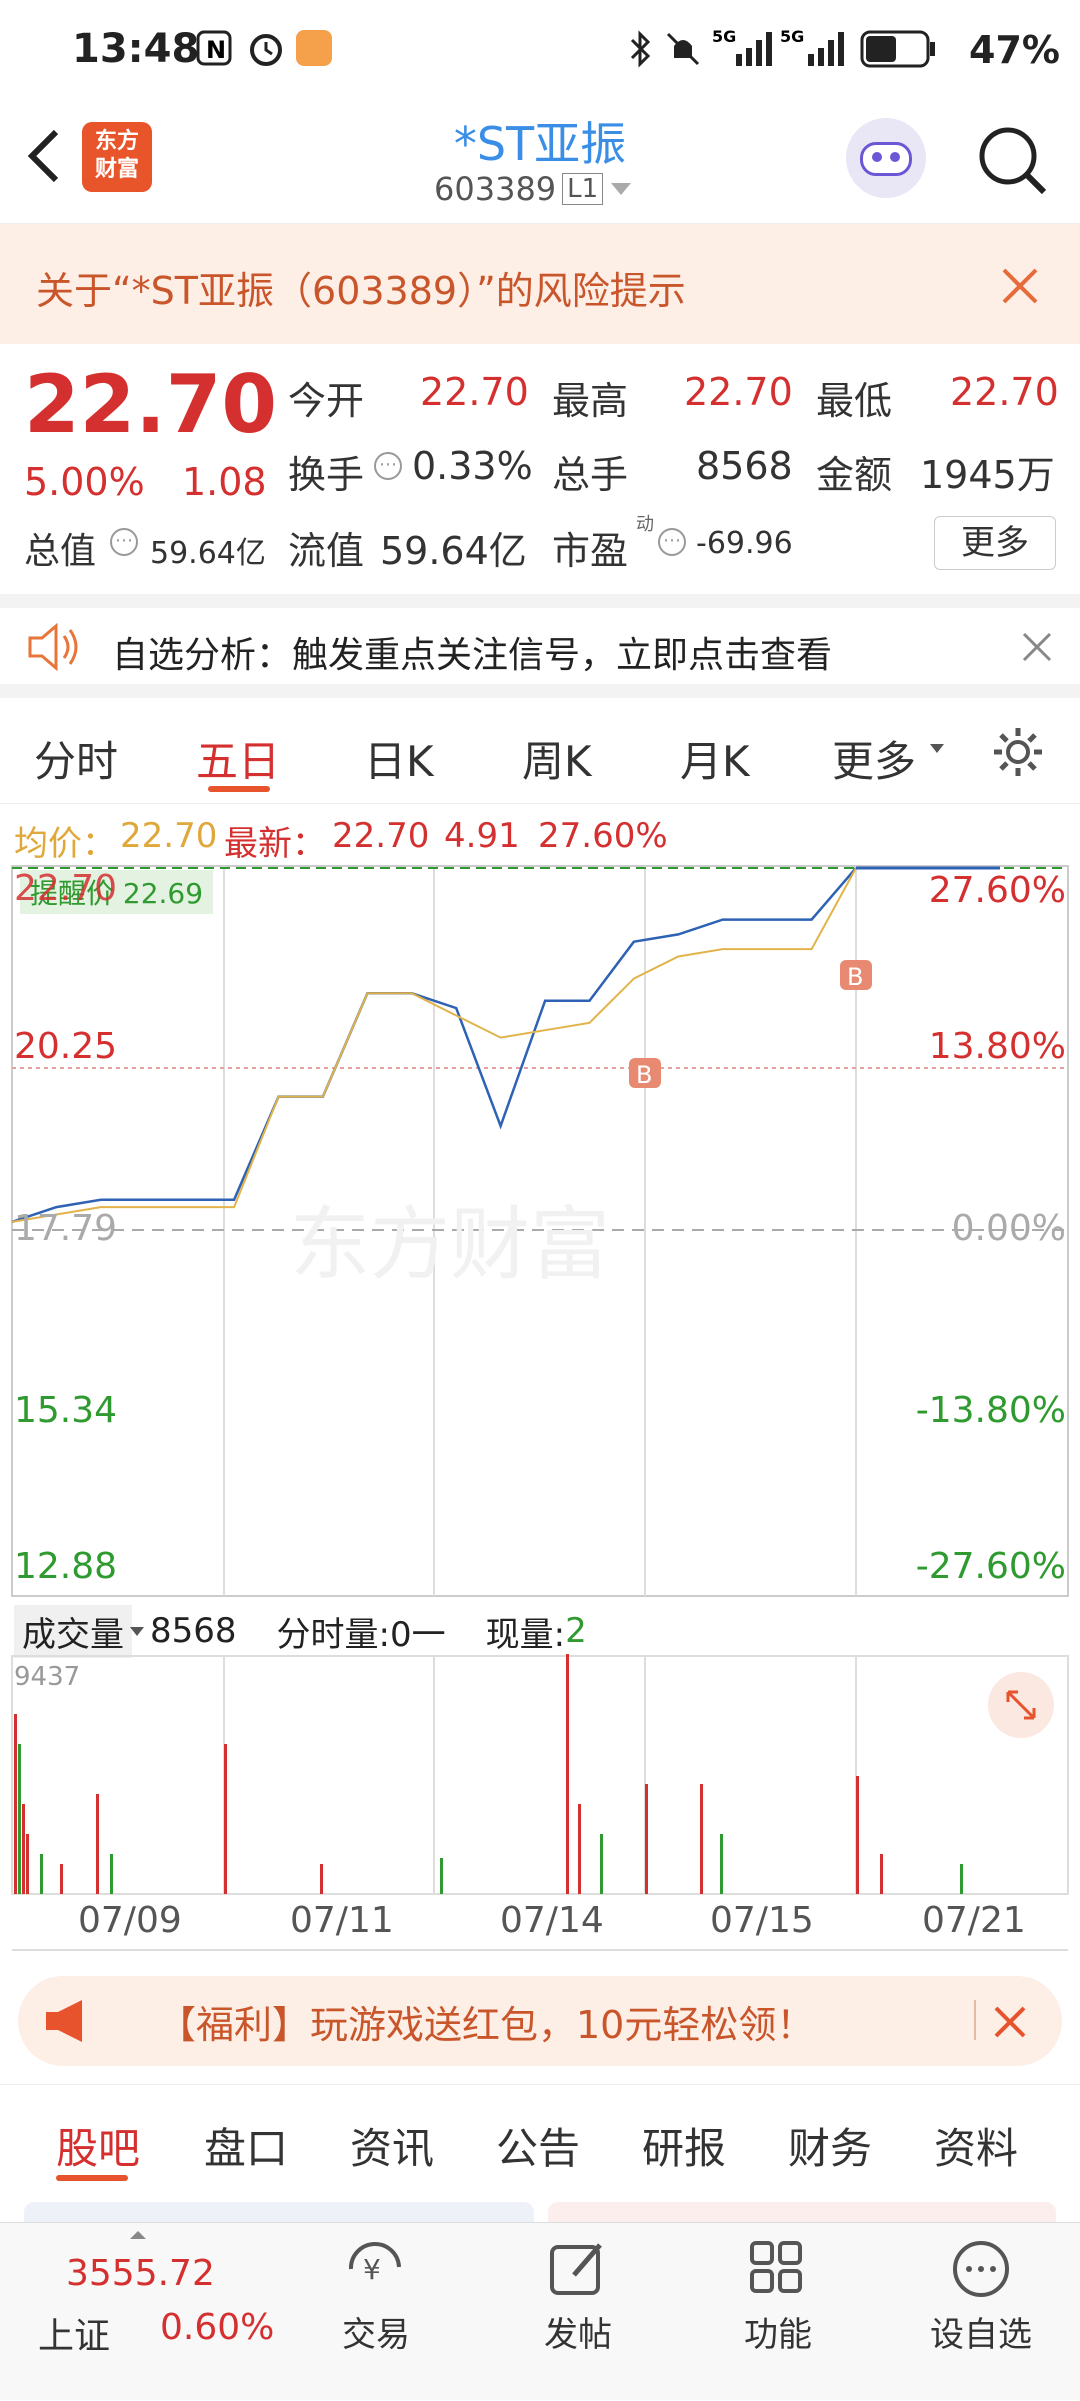  I want to click on promo-banner: 【福利】玩游戏送红包，10元轻松领！, so click(540, 2021).